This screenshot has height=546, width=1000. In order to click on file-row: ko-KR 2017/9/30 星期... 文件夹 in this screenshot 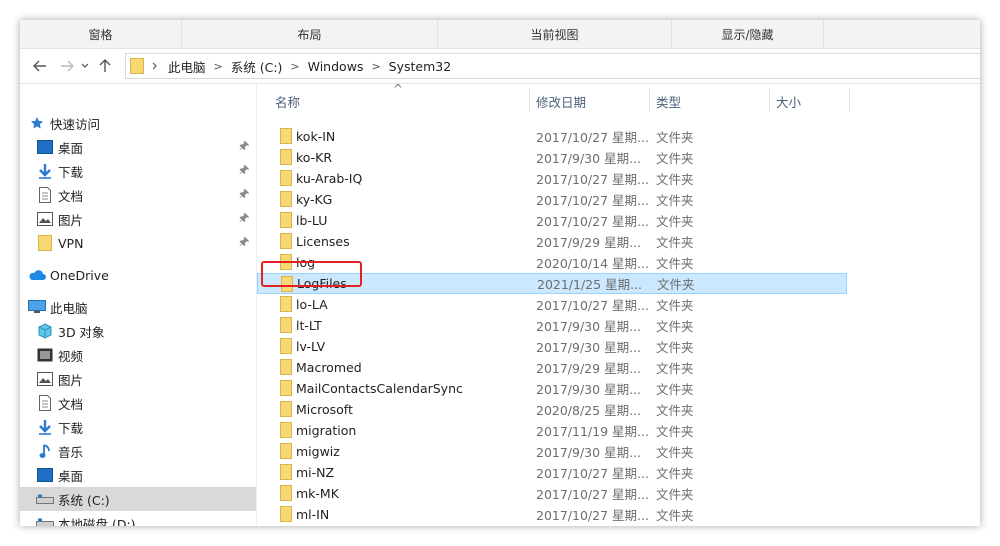, I will do `click(552, 157)`.